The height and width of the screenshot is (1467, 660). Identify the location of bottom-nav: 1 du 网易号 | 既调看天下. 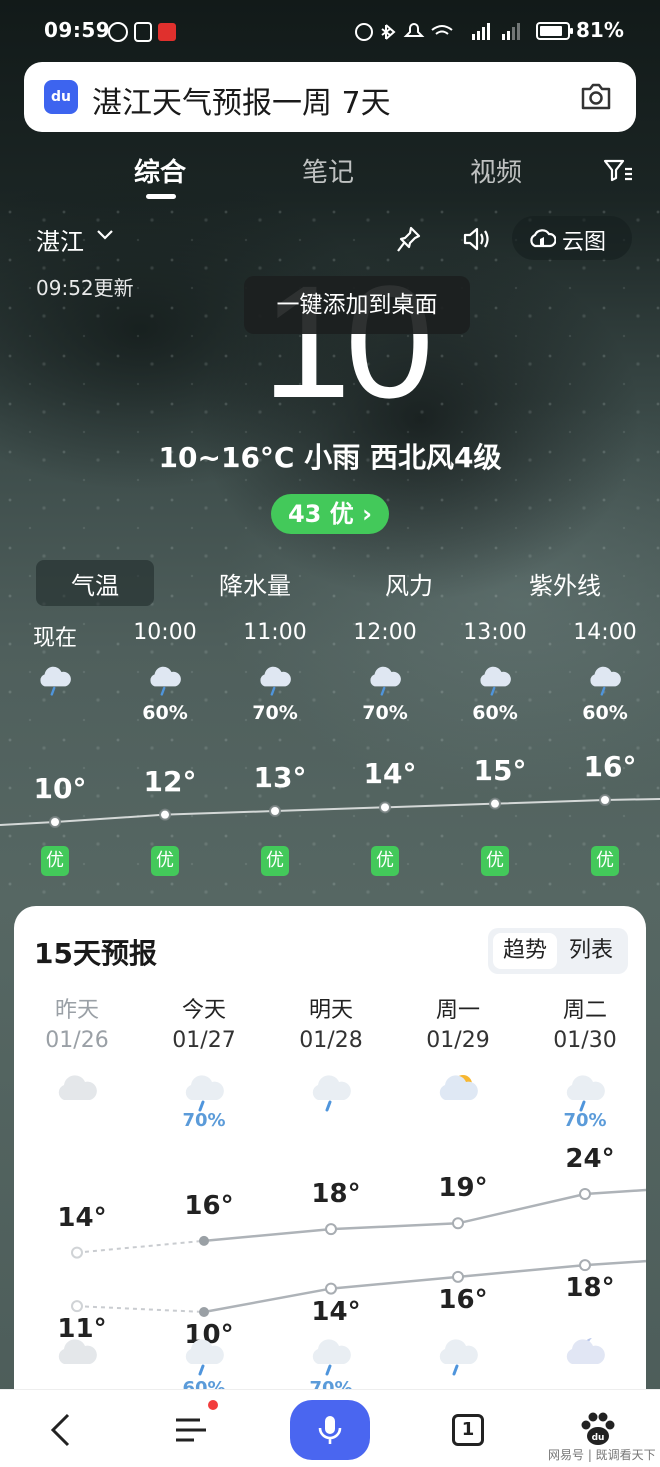
(330, 1428).